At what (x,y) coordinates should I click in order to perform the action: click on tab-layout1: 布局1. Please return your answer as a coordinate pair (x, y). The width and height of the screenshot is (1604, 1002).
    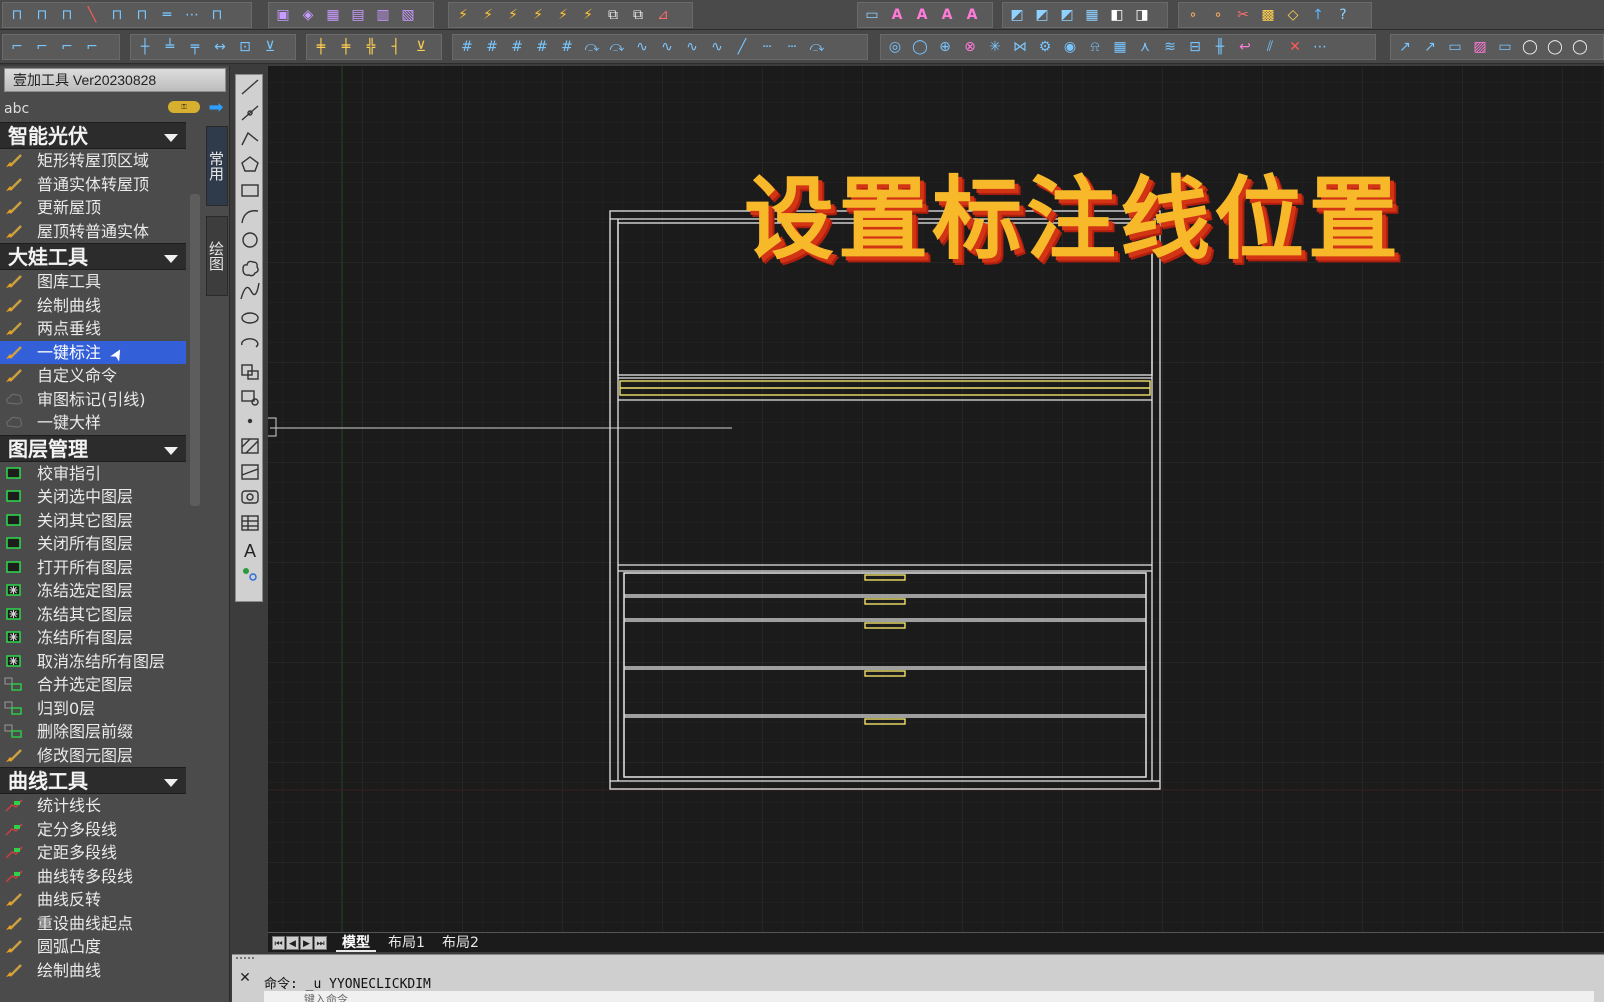
    Looking at the image, I should click on (406, 943).